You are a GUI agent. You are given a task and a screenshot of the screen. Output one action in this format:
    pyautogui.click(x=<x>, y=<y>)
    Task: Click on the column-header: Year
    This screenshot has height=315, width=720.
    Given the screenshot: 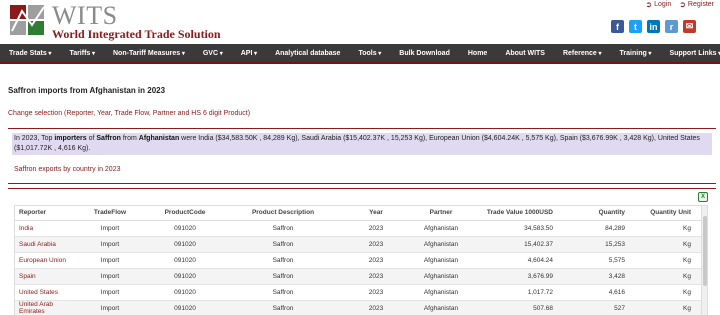 What is the action you would take?
    pyautogui.click(x=376, y=213)
    